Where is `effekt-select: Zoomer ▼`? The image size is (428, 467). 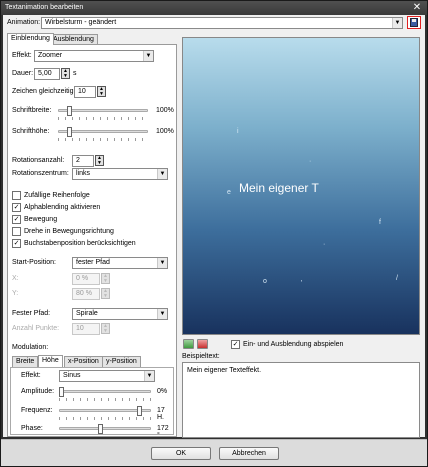
effekt-select: Zoomer ▼ is located at coordinates (94, 56).